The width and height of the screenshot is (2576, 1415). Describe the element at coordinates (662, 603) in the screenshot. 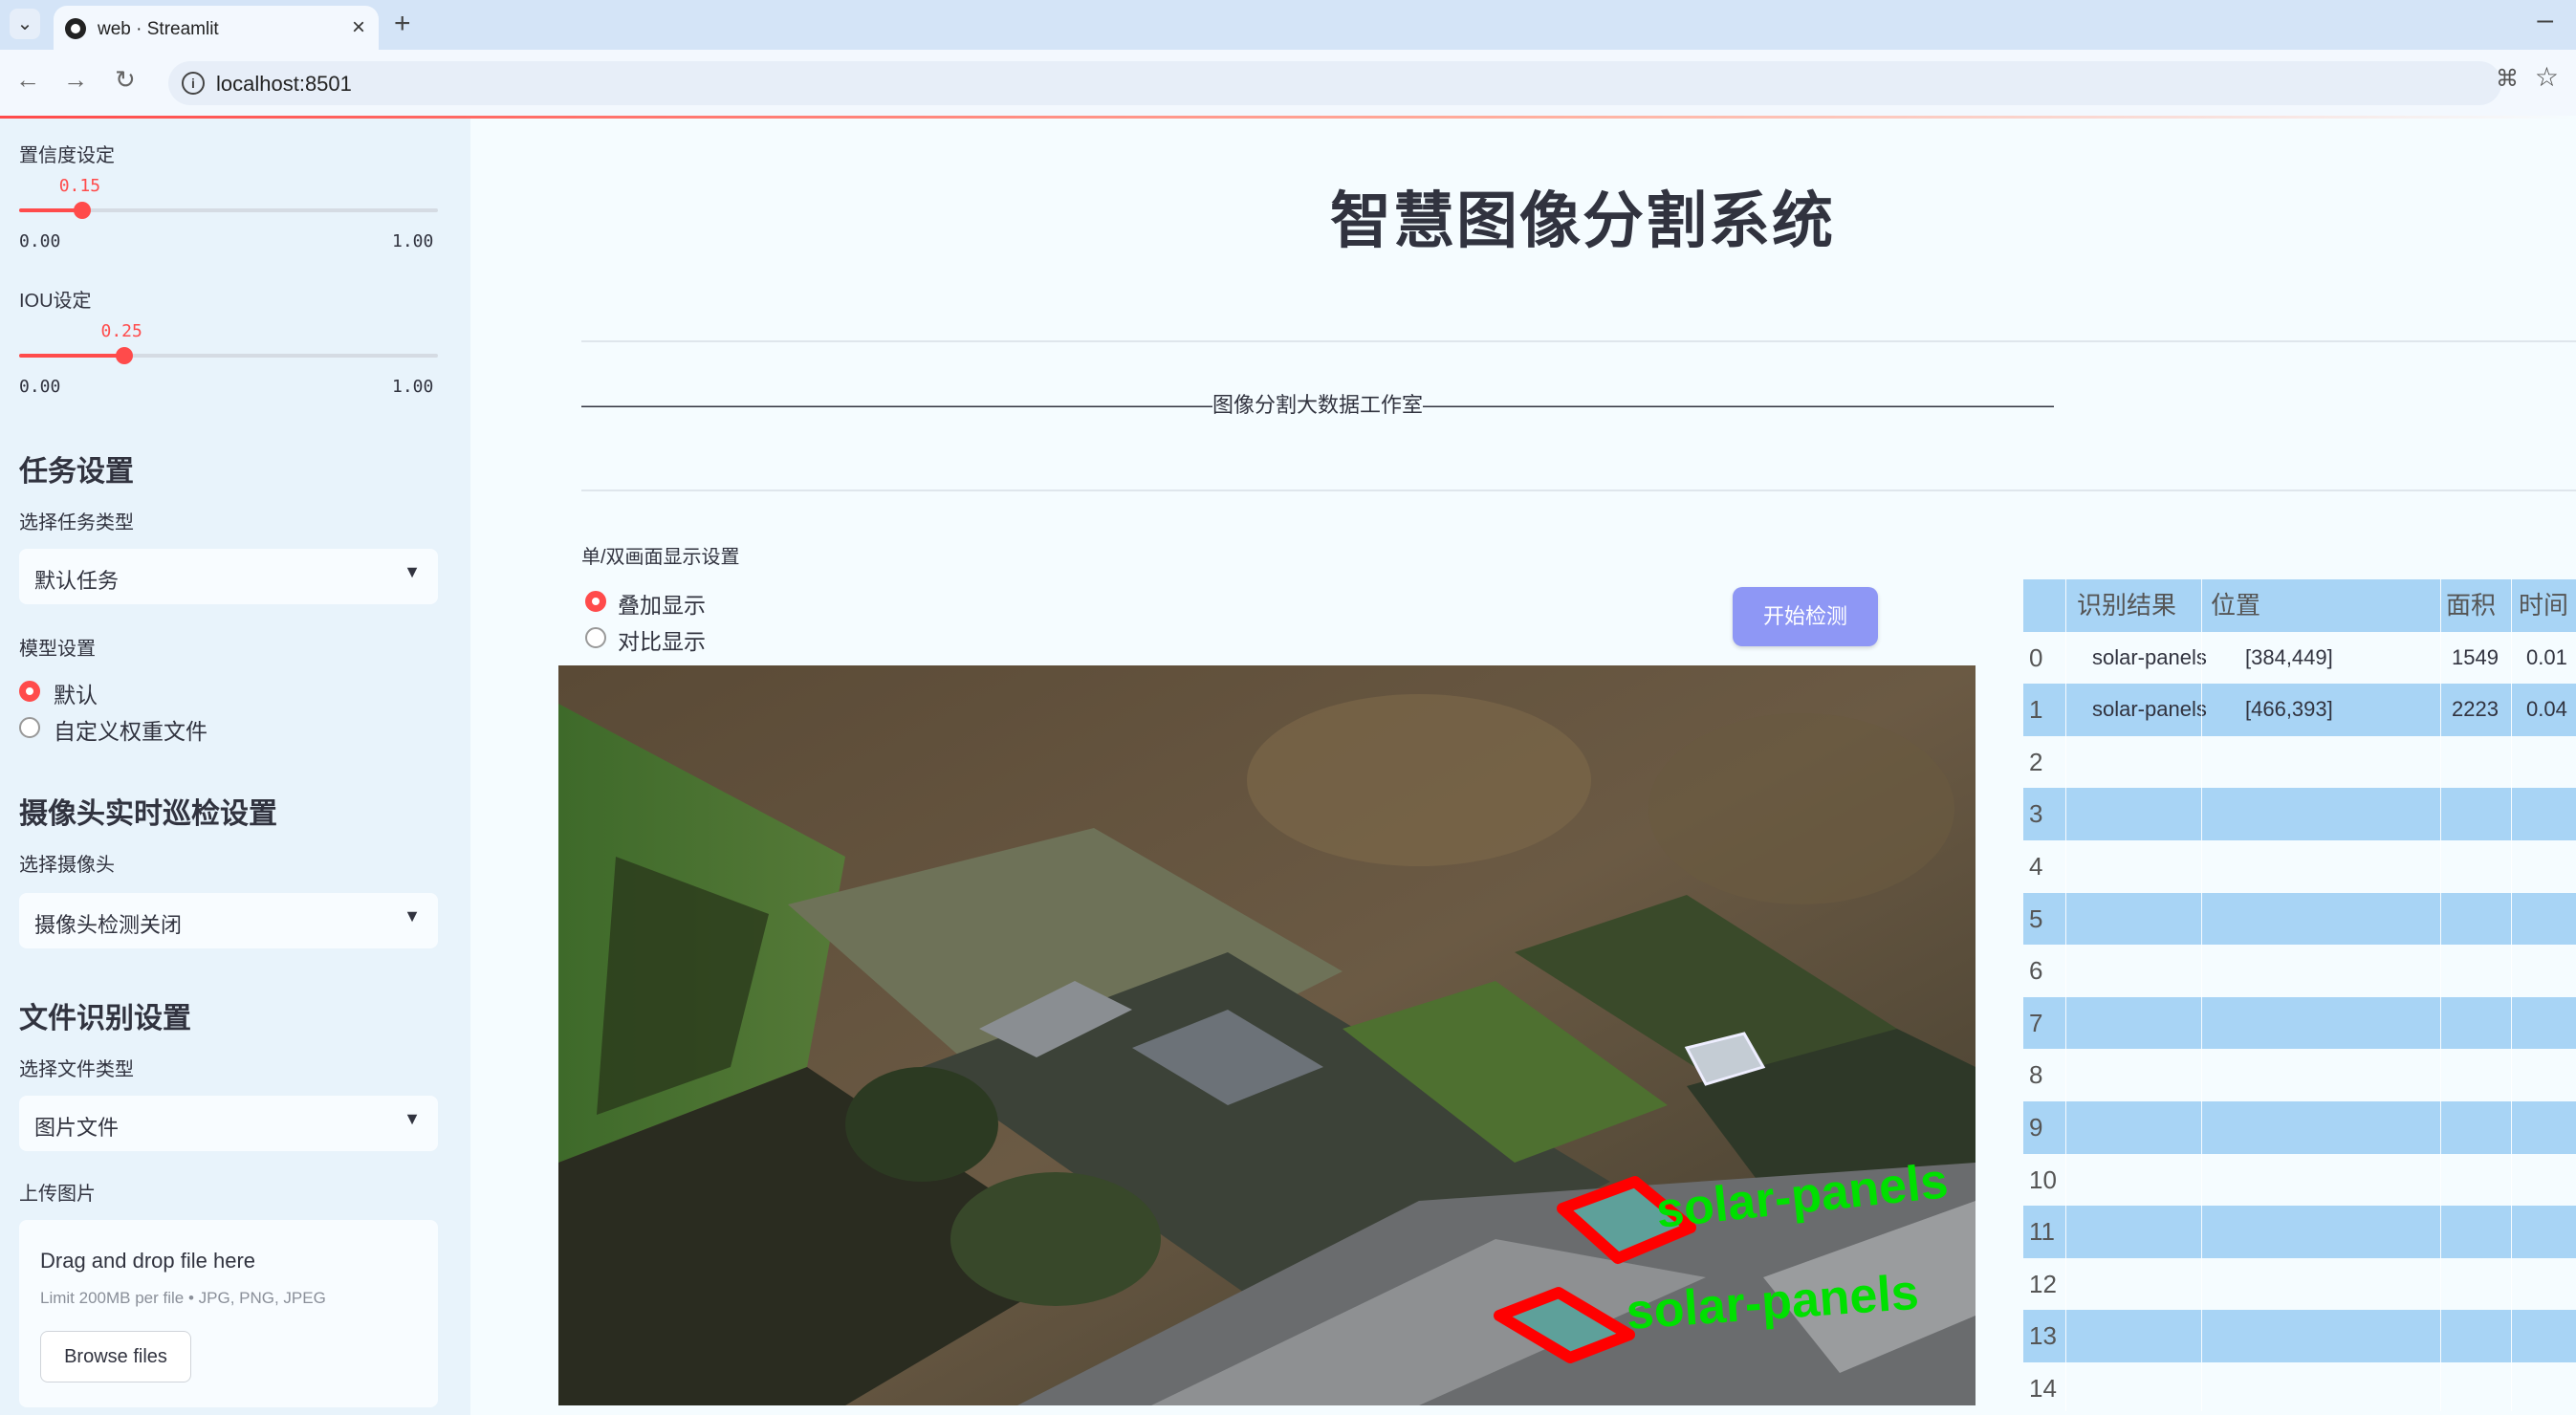

I see `display-option-overlay: 叠加显示` at that location.